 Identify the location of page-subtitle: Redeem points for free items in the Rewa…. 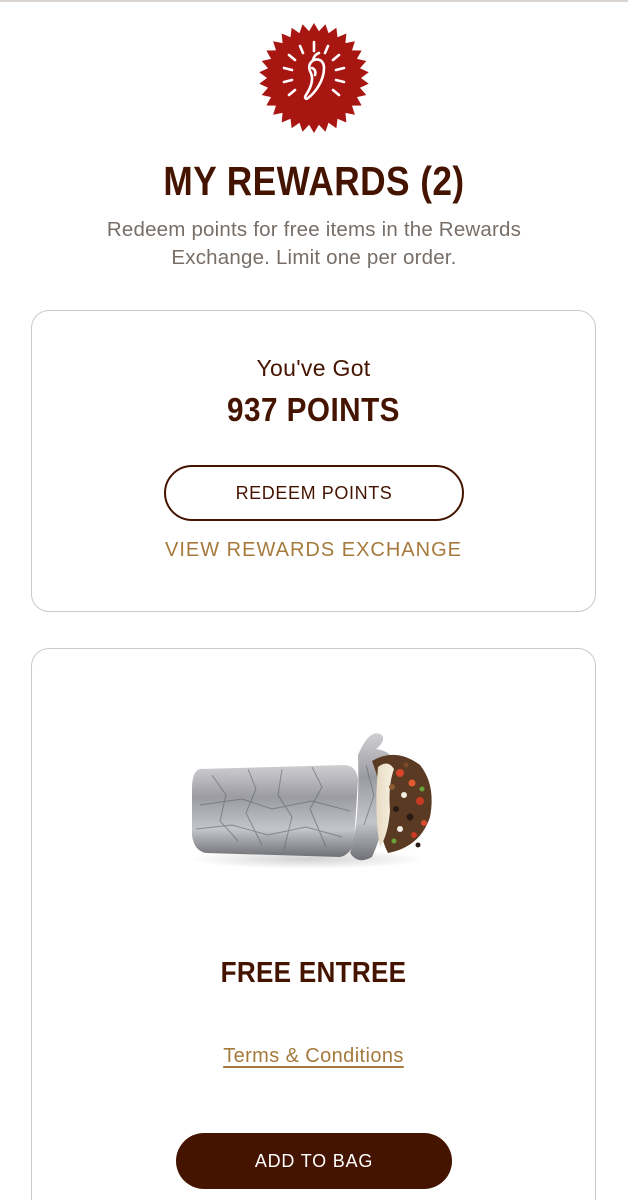
(314, 243).